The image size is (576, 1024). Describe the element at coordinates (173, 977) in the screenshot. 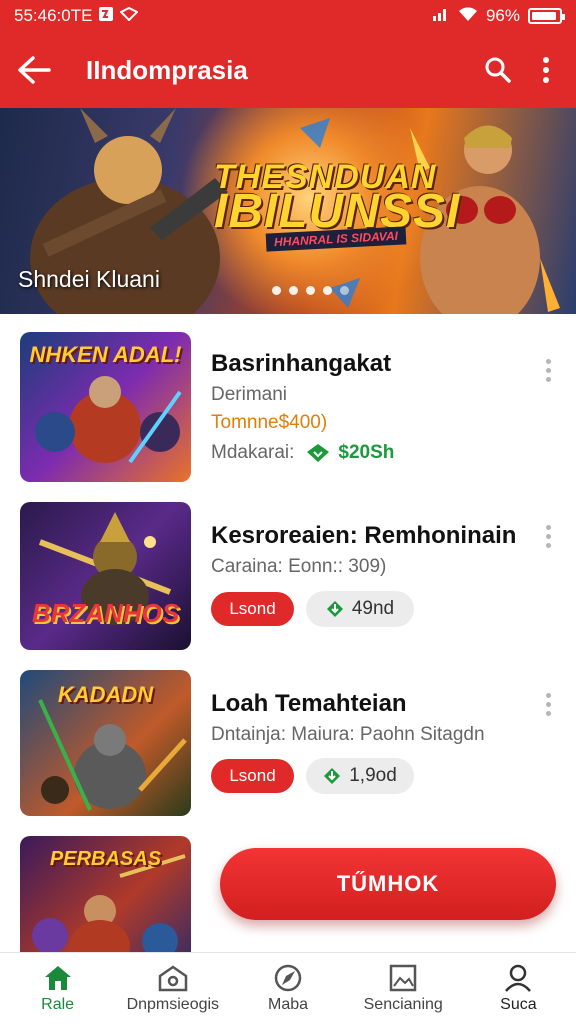

I see `store-icon` at that location.